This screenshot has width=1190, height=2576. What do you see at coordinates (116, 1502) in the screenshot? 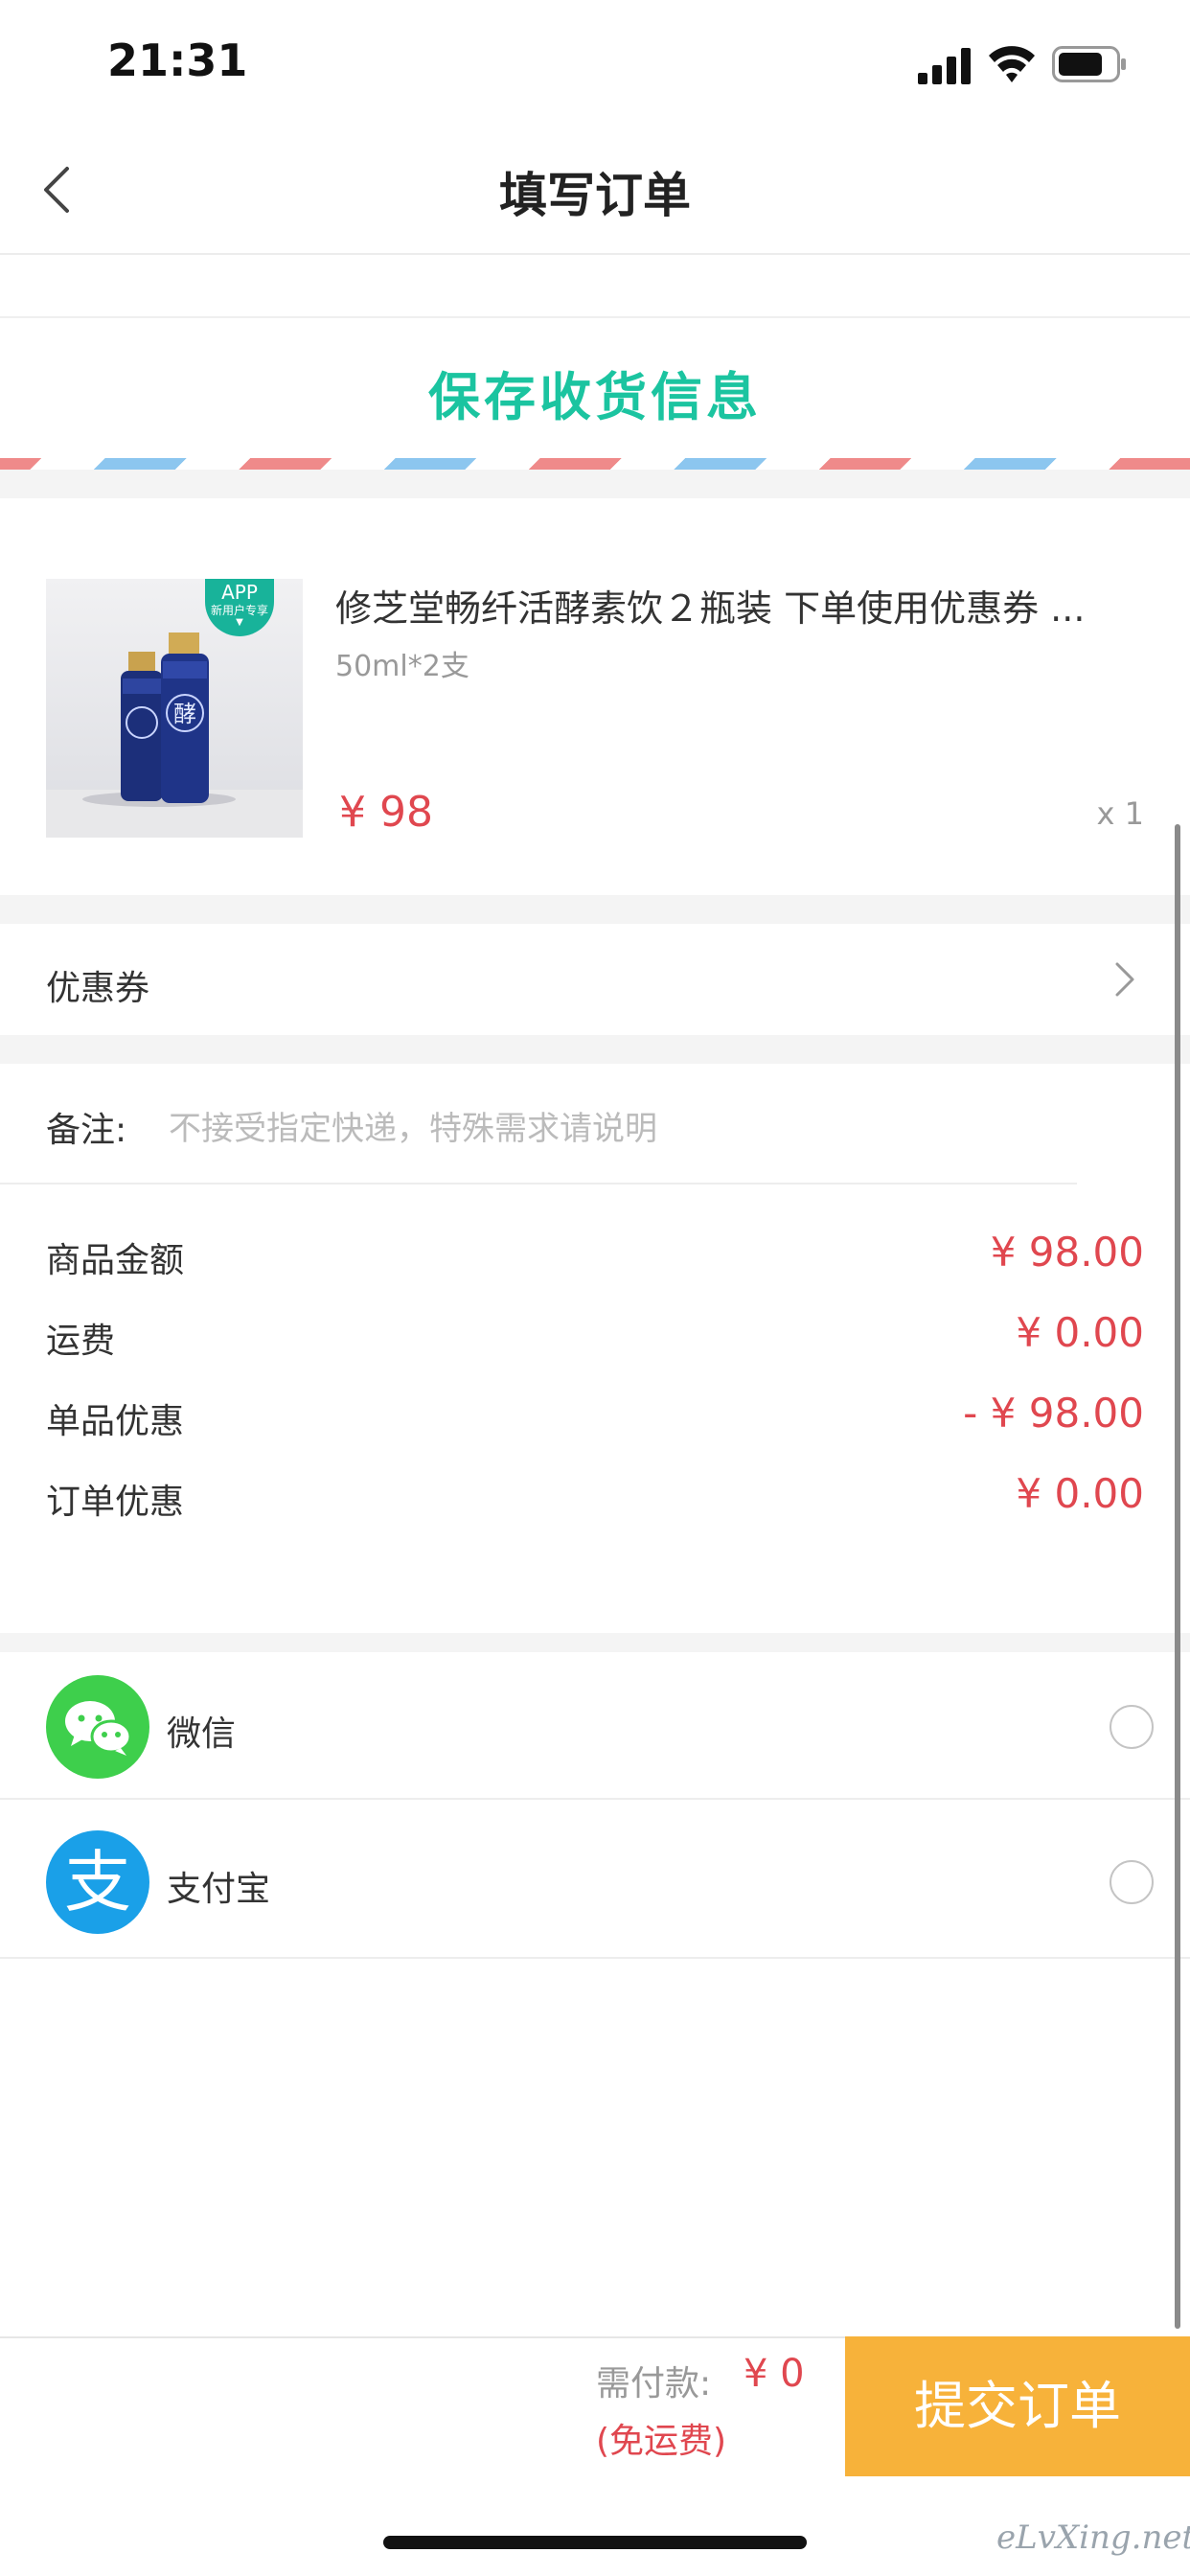
I see `order-discount-label: 订单优惠` at bounding box center [116, 1502].